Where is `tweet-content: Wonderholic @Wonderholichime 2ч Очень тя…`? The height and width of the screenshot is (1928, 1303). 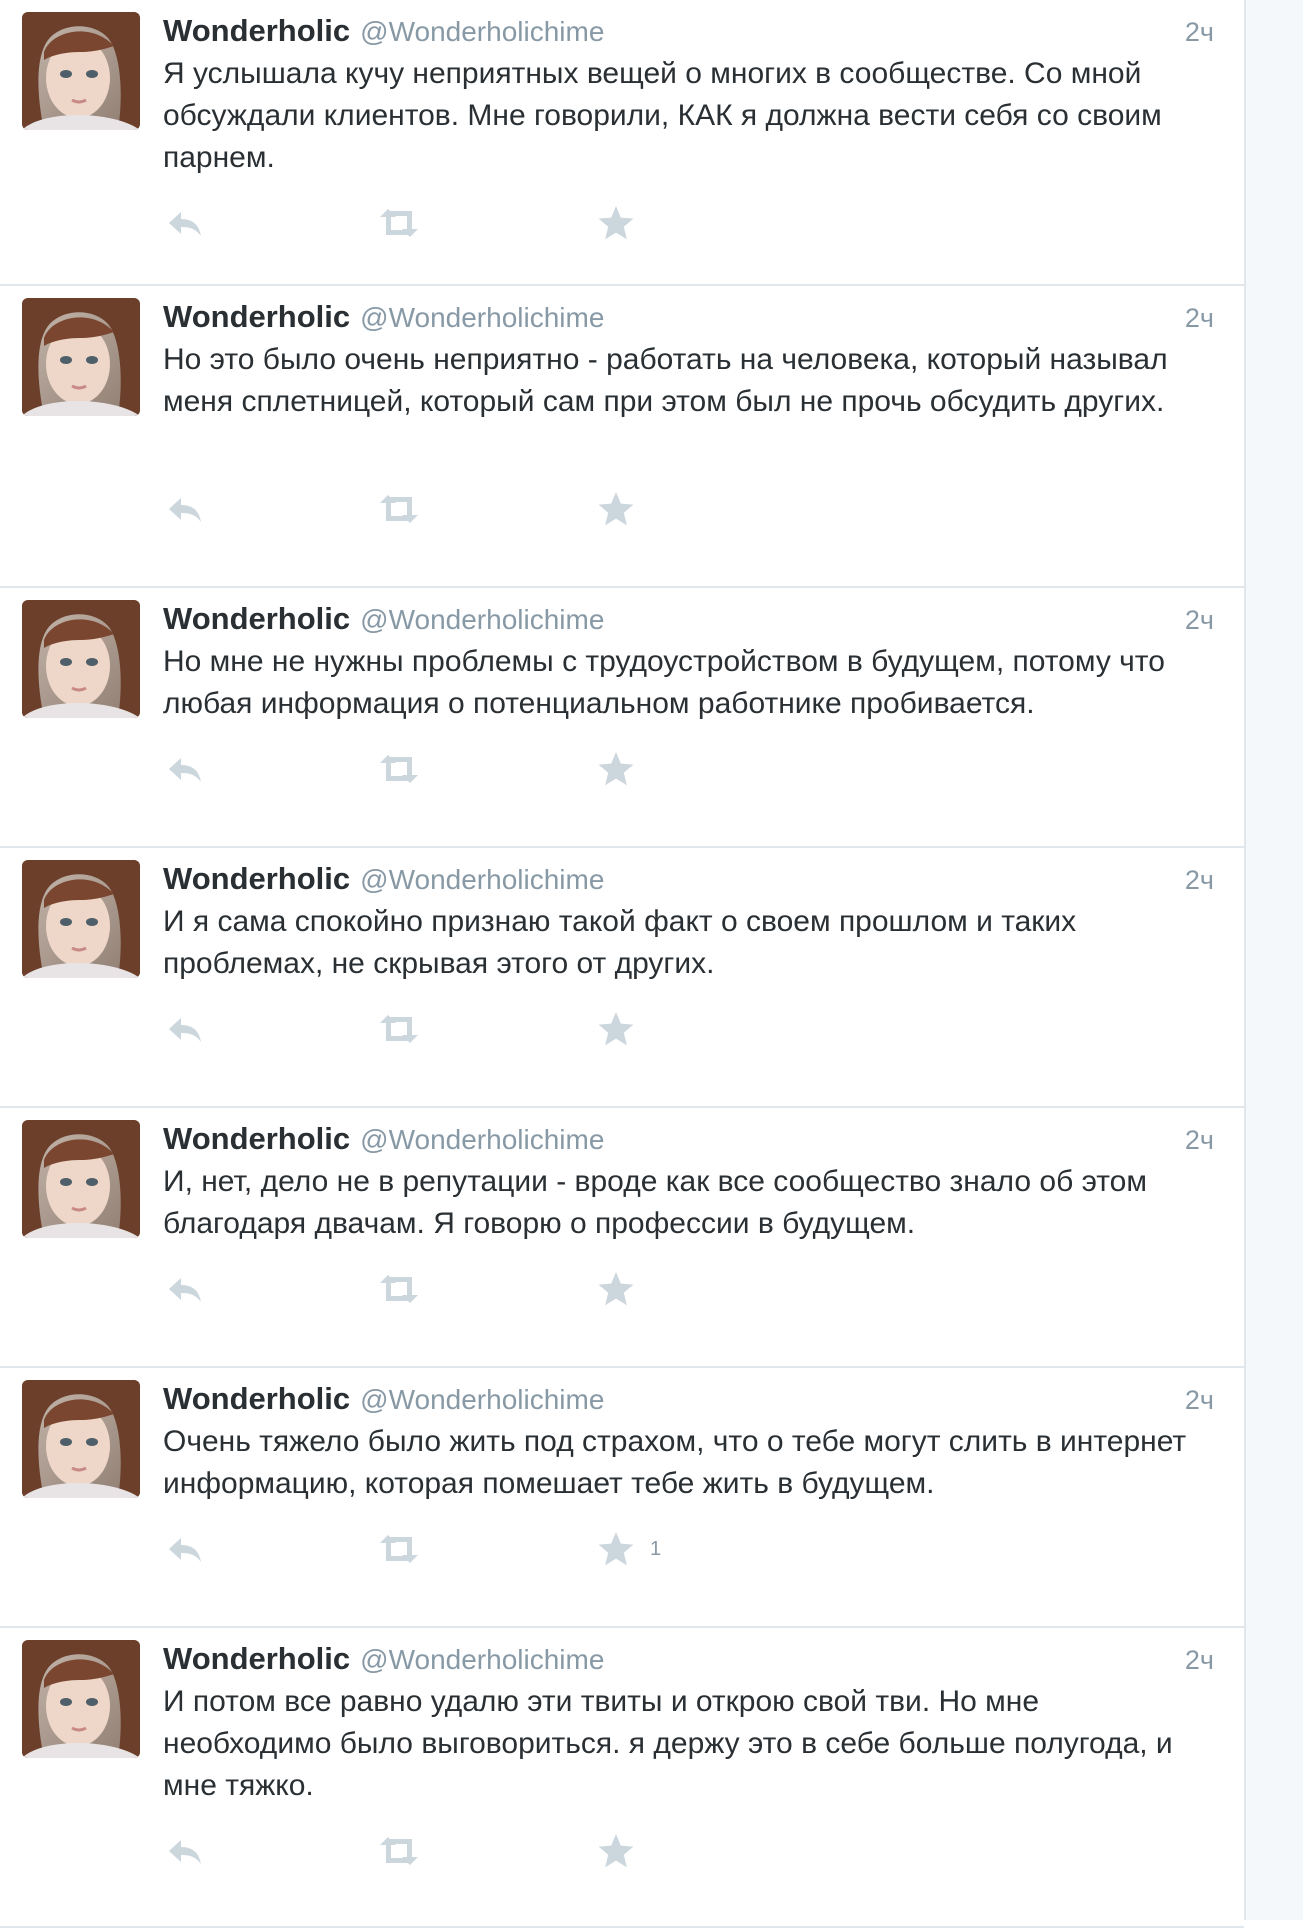
tweet-content: Wonderholic @Wonderholichime 2ч Очень тя… is located at coordinates (688, 1443).